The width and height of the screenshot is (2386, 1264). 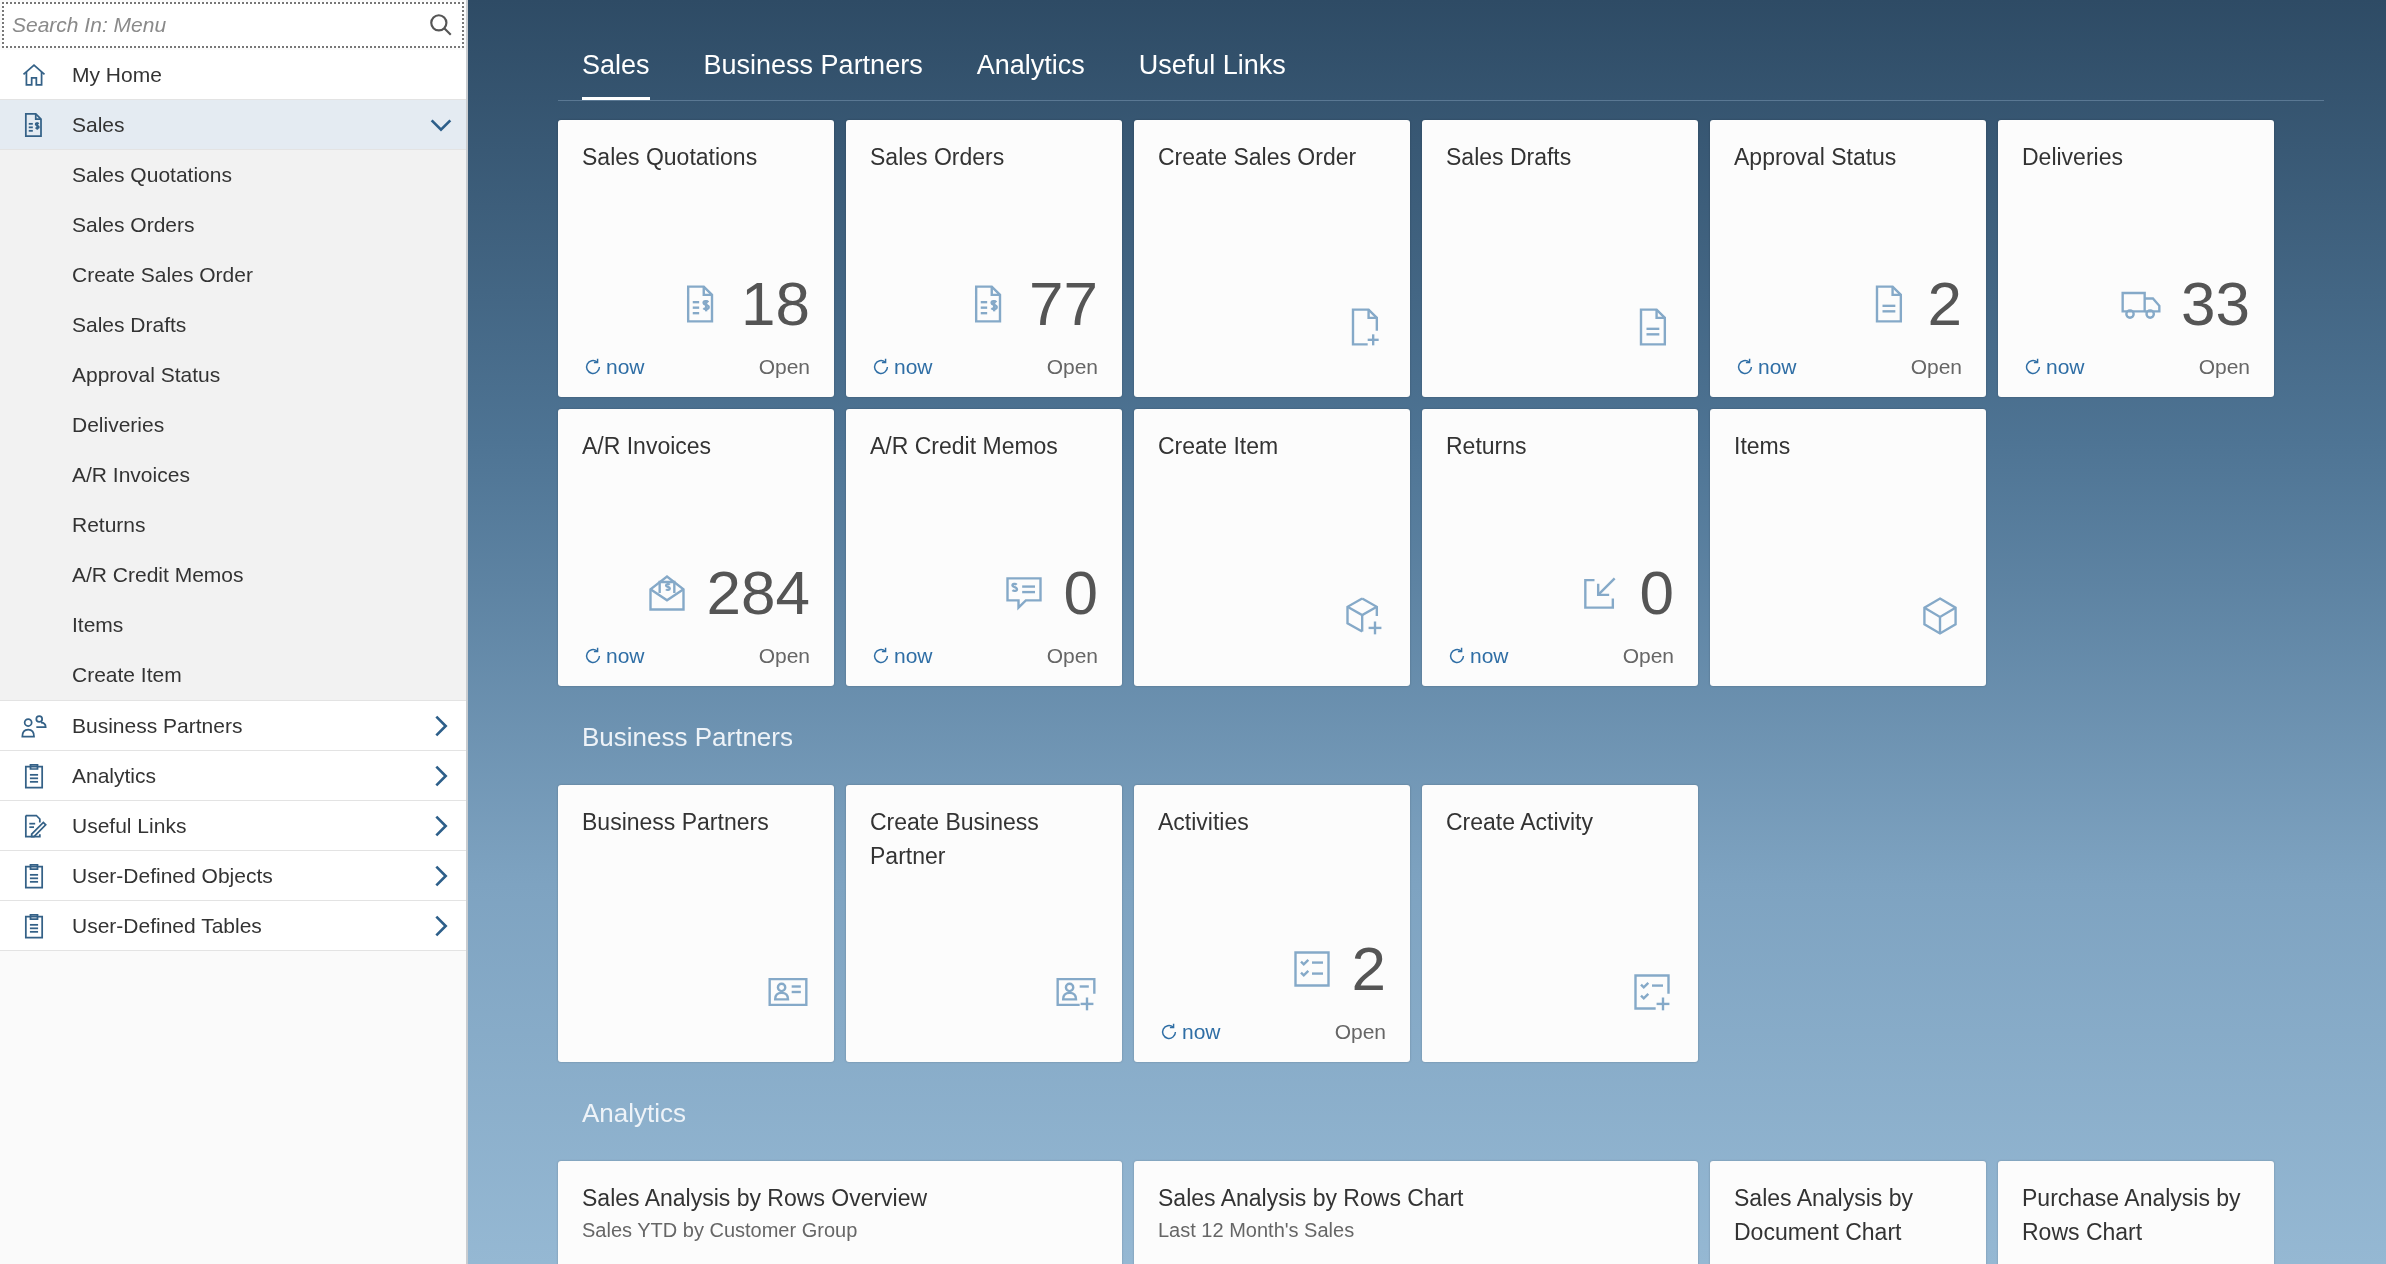 I want to click on tile-title: Items, so click(x=1763, y=446).